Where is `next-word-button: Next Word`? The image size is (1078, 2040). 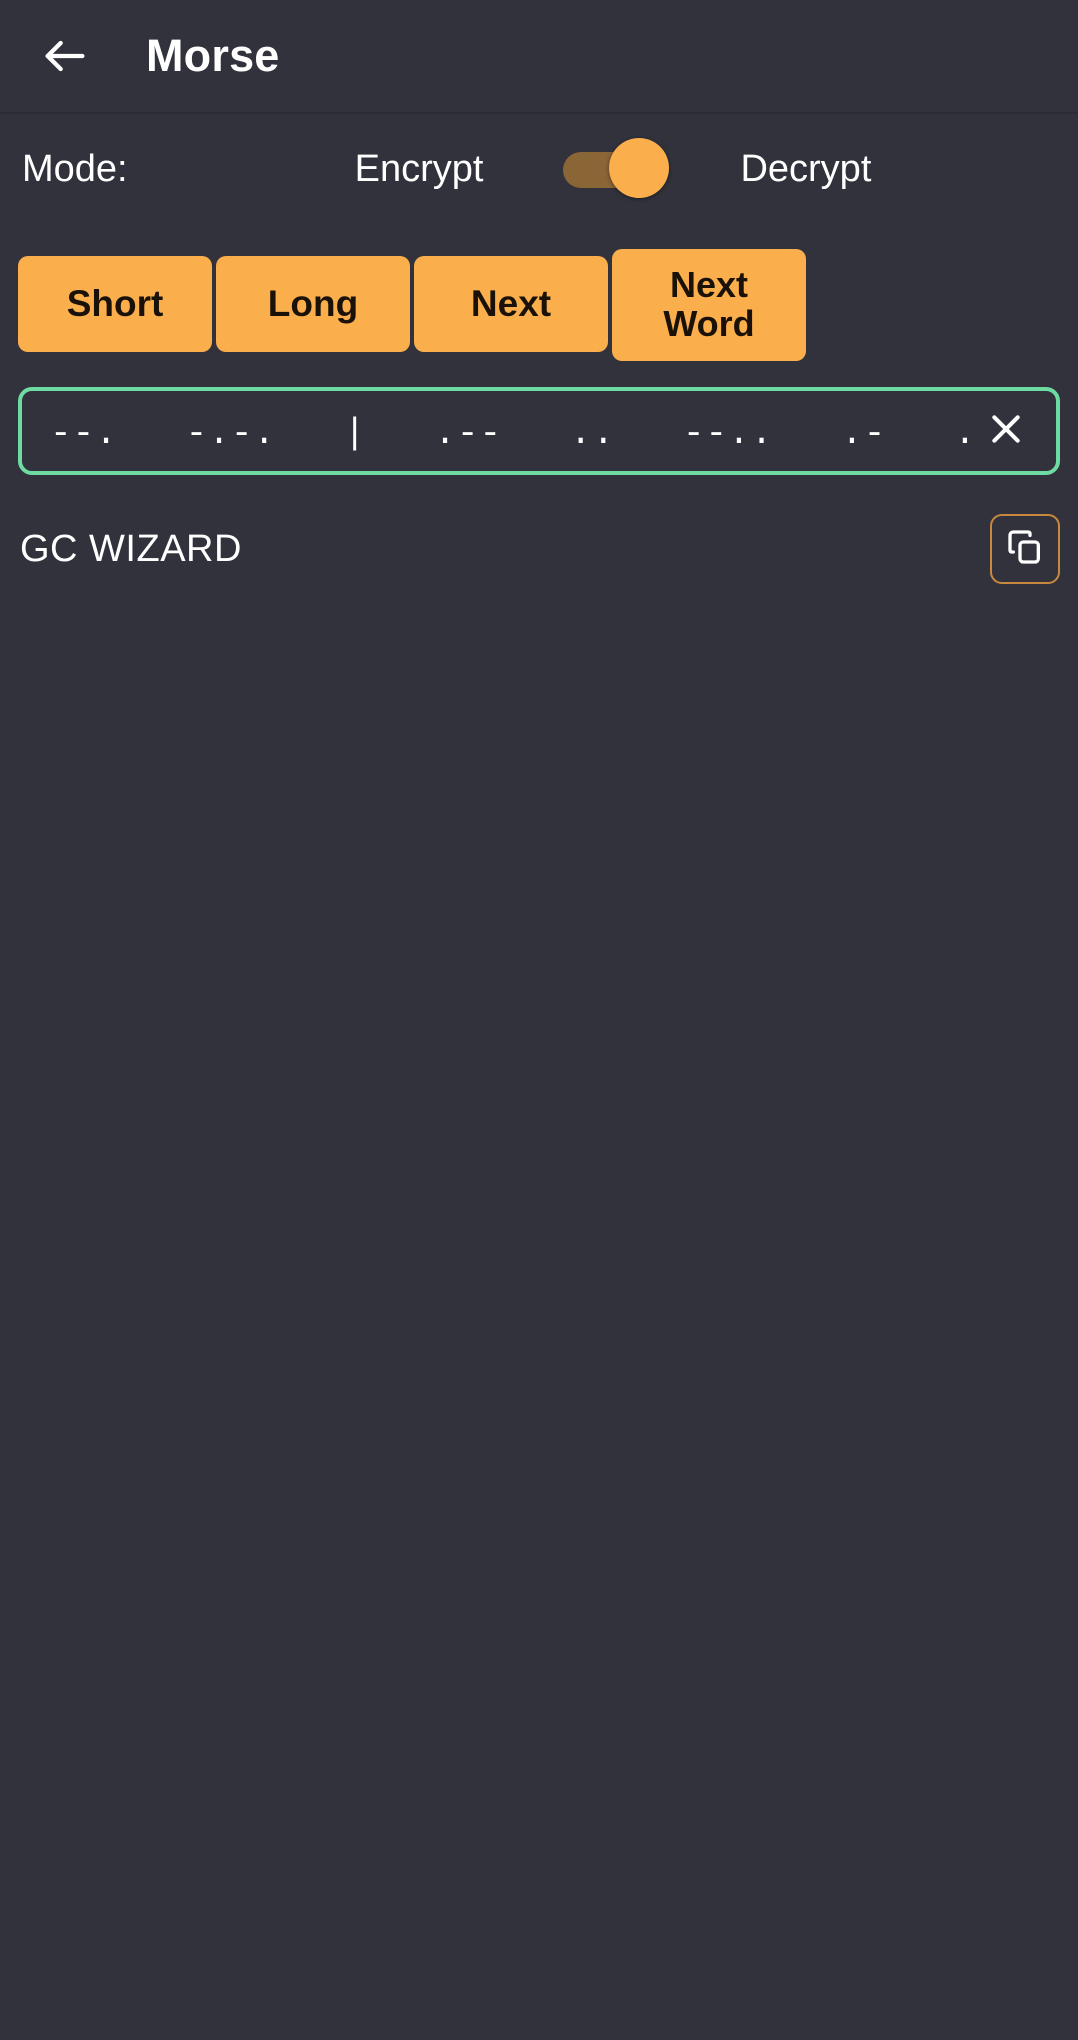
next-word-button: Next Word is located at coordinates (709, 305).